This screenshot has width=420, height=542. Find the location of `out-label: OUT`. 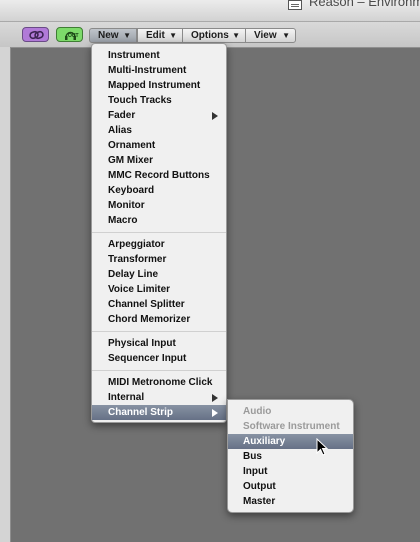

out-label: OUT is located at coordinates (73, 36).